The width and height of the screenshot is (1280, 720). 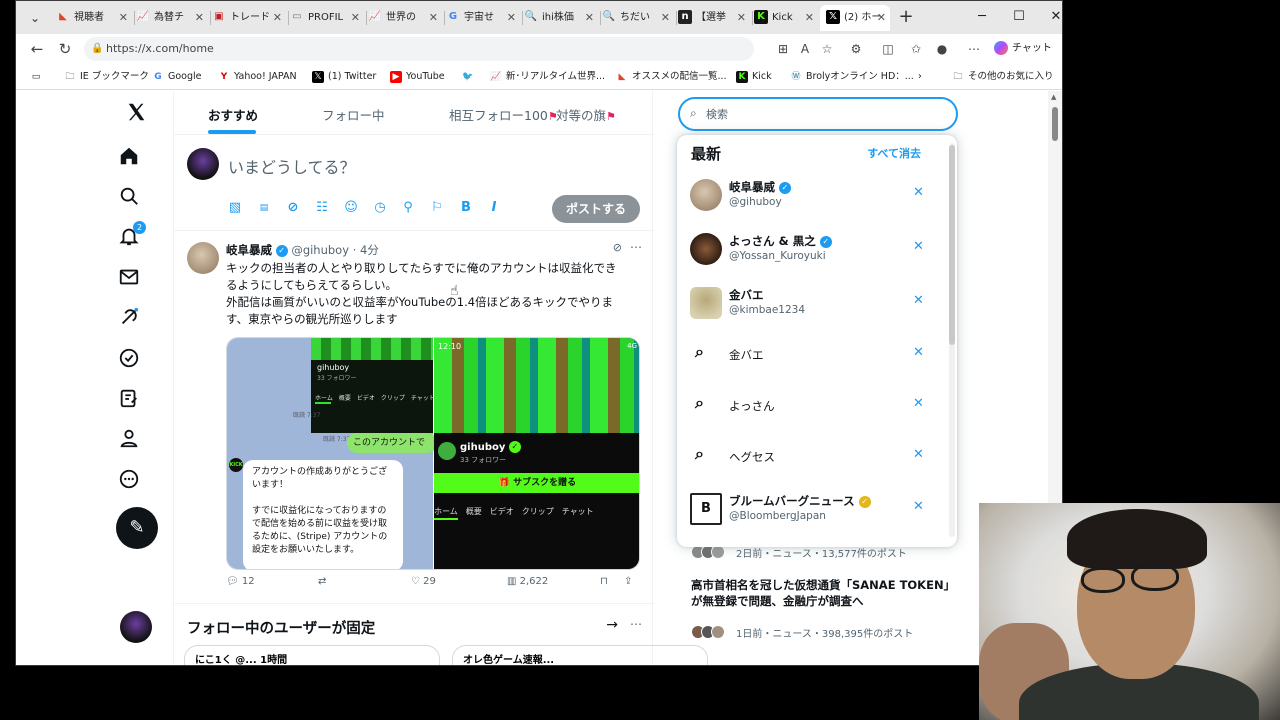 I want to click on bookmarks-overflow-chevron-icon: ›, so click(x=920, y=77).